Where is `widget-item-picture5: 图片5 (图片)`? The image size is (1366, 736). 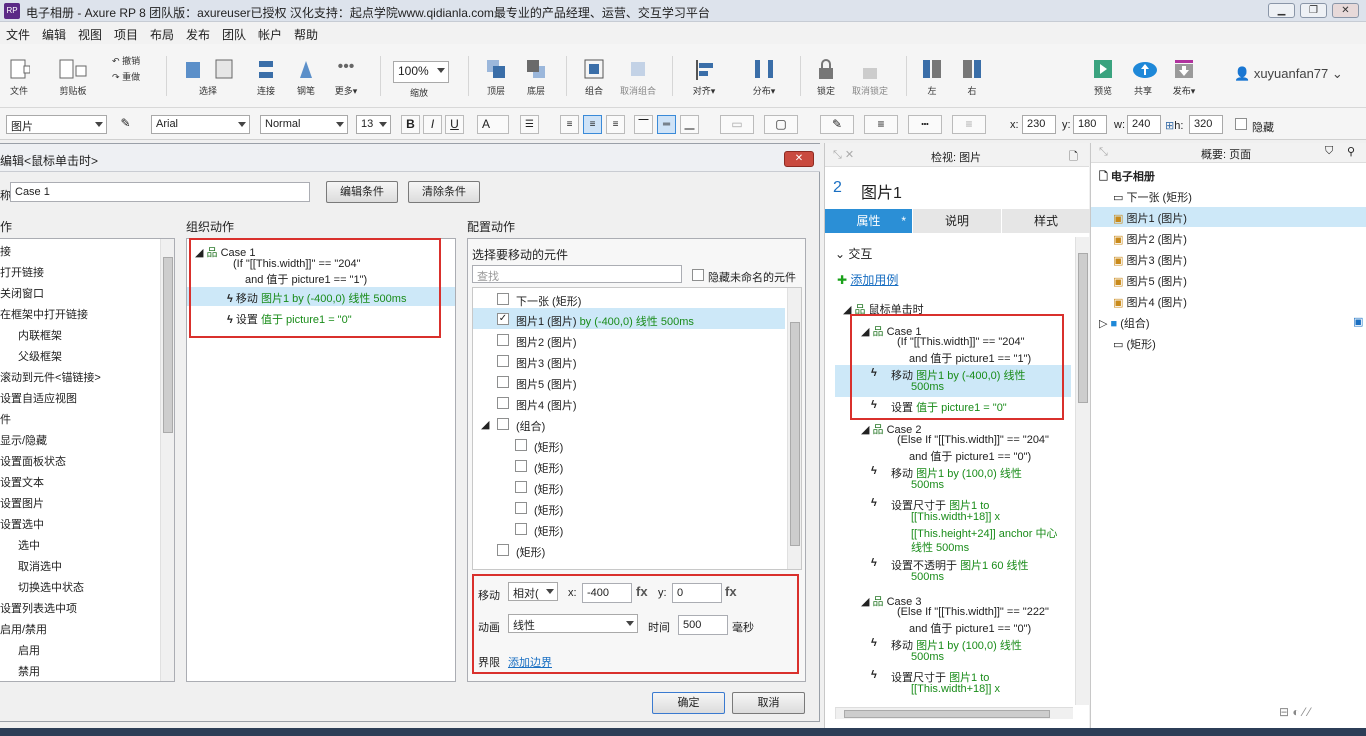 widget-item-picture5: 图片5 (图片) is located at coordinates (546, 384).